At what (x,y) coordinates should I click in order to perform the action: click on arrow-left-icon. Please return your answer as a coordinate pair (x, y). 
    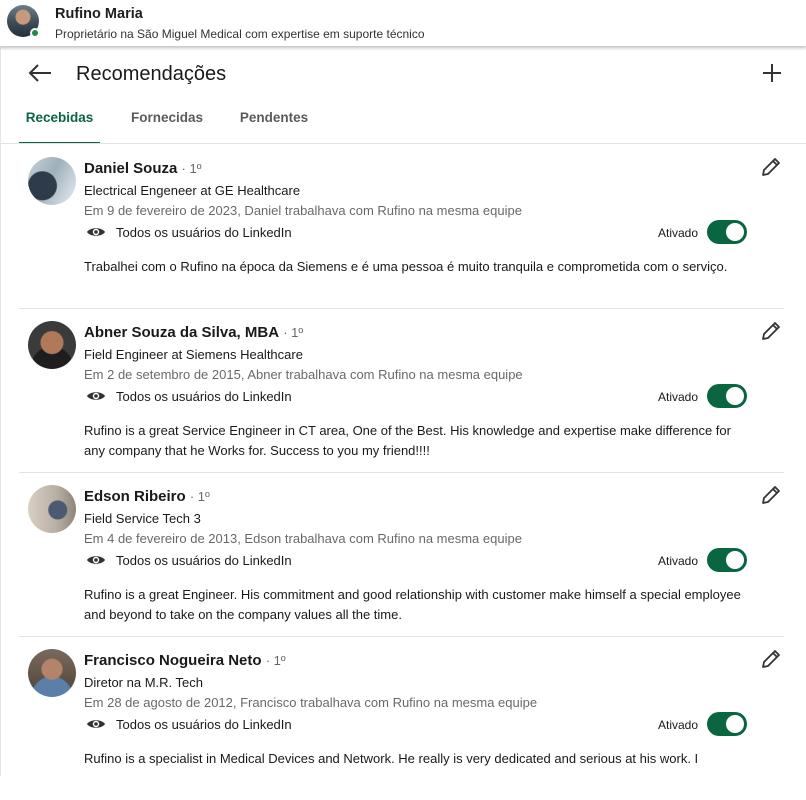
    Looking at the image, I should click on (39, 73).